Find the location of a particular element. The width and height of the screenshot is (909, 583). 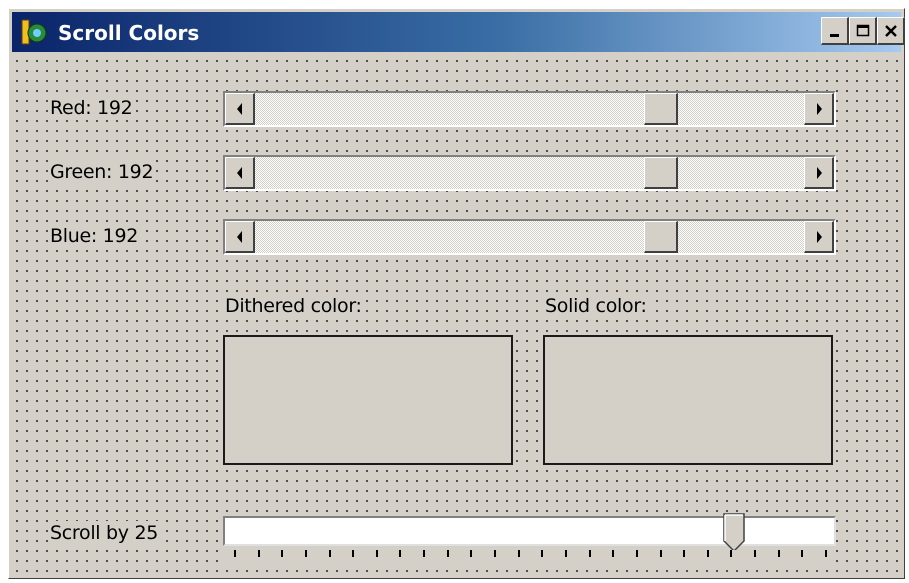

blue-scrollbar is located at coordinates (529, 237).